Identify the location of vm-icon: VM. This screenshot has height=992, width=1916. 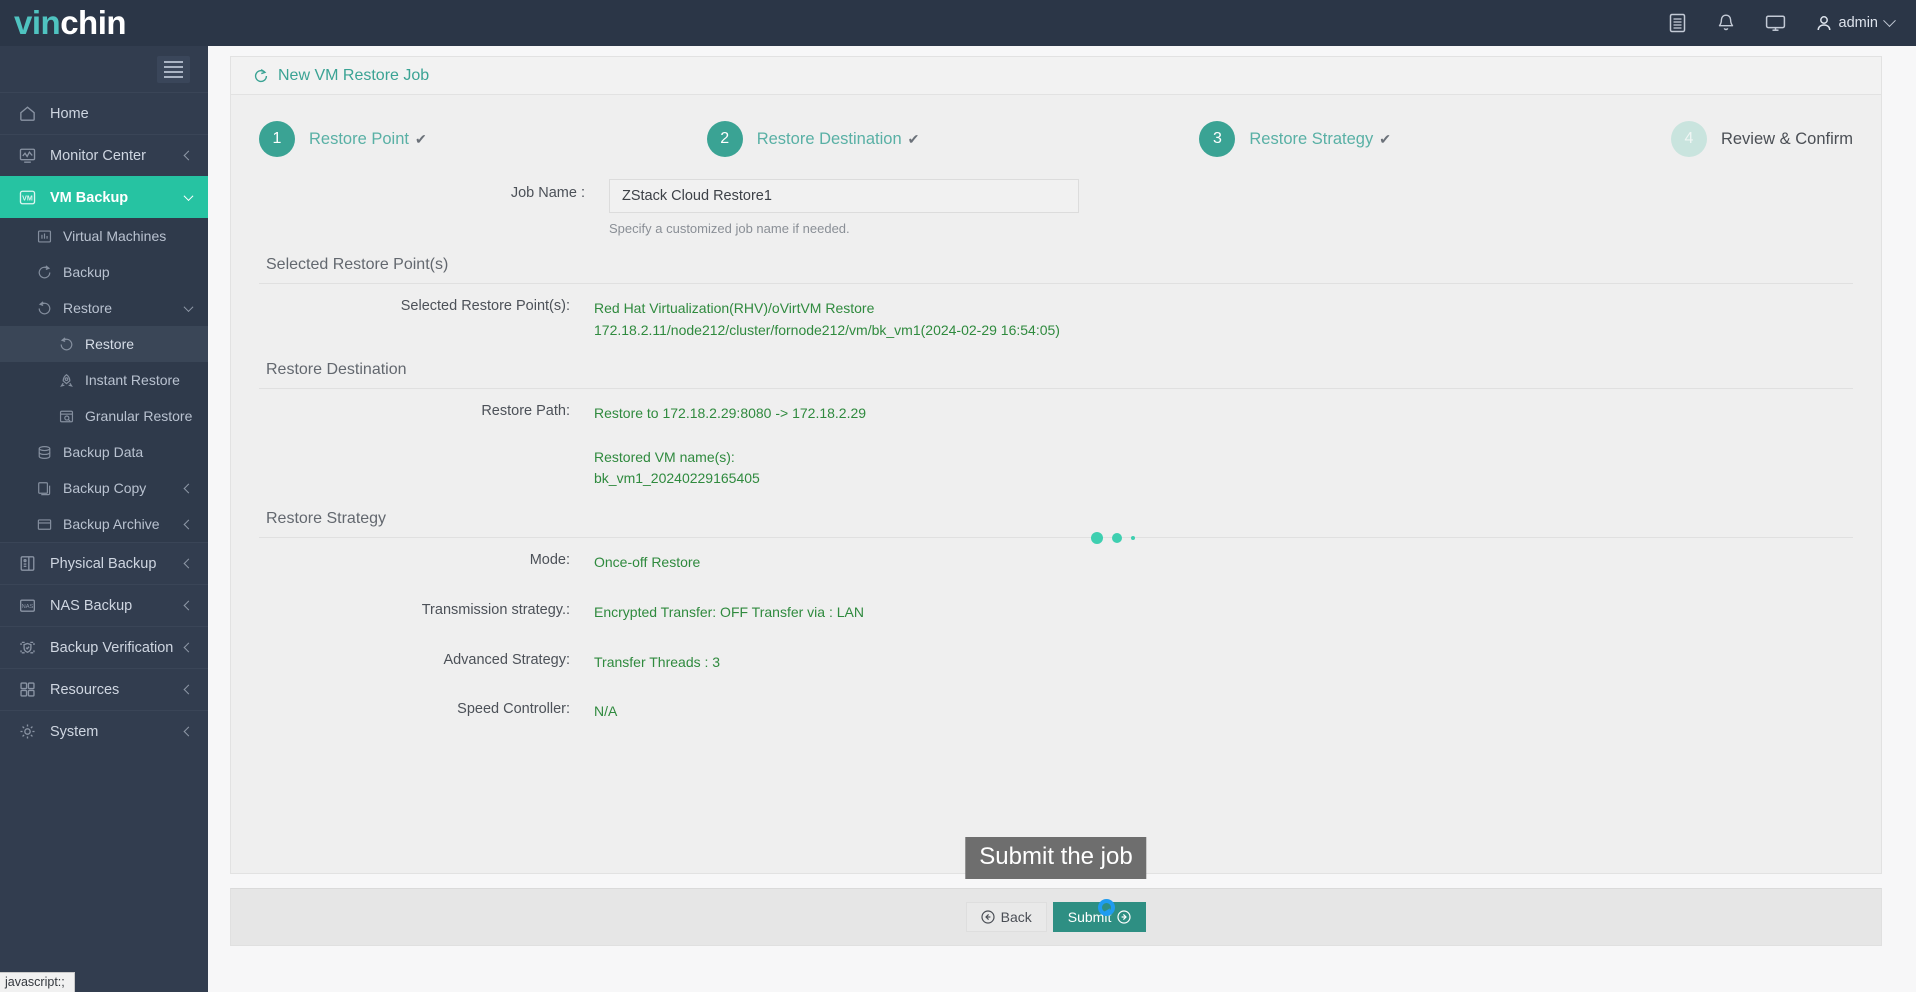
(27, 198).